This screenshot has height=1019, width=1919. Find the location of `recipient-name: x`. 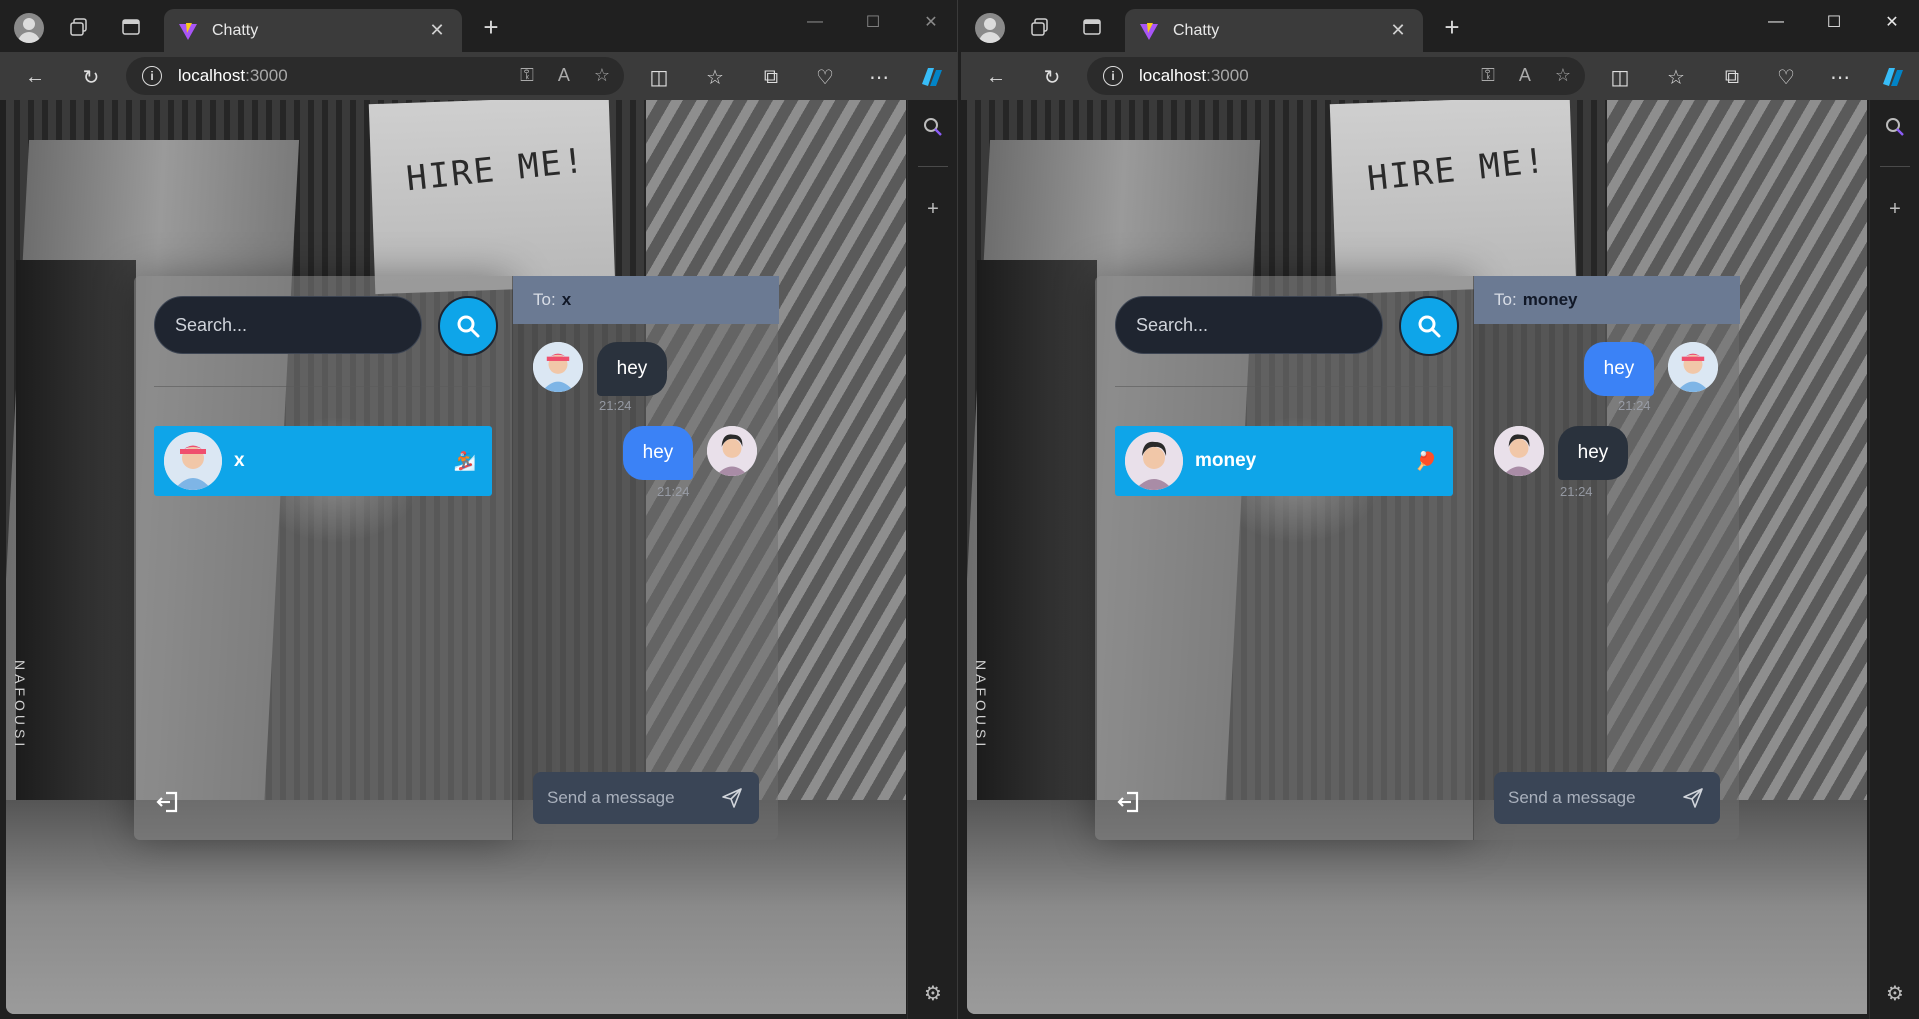

recipient-name: x is located at coordinates (566, 299).